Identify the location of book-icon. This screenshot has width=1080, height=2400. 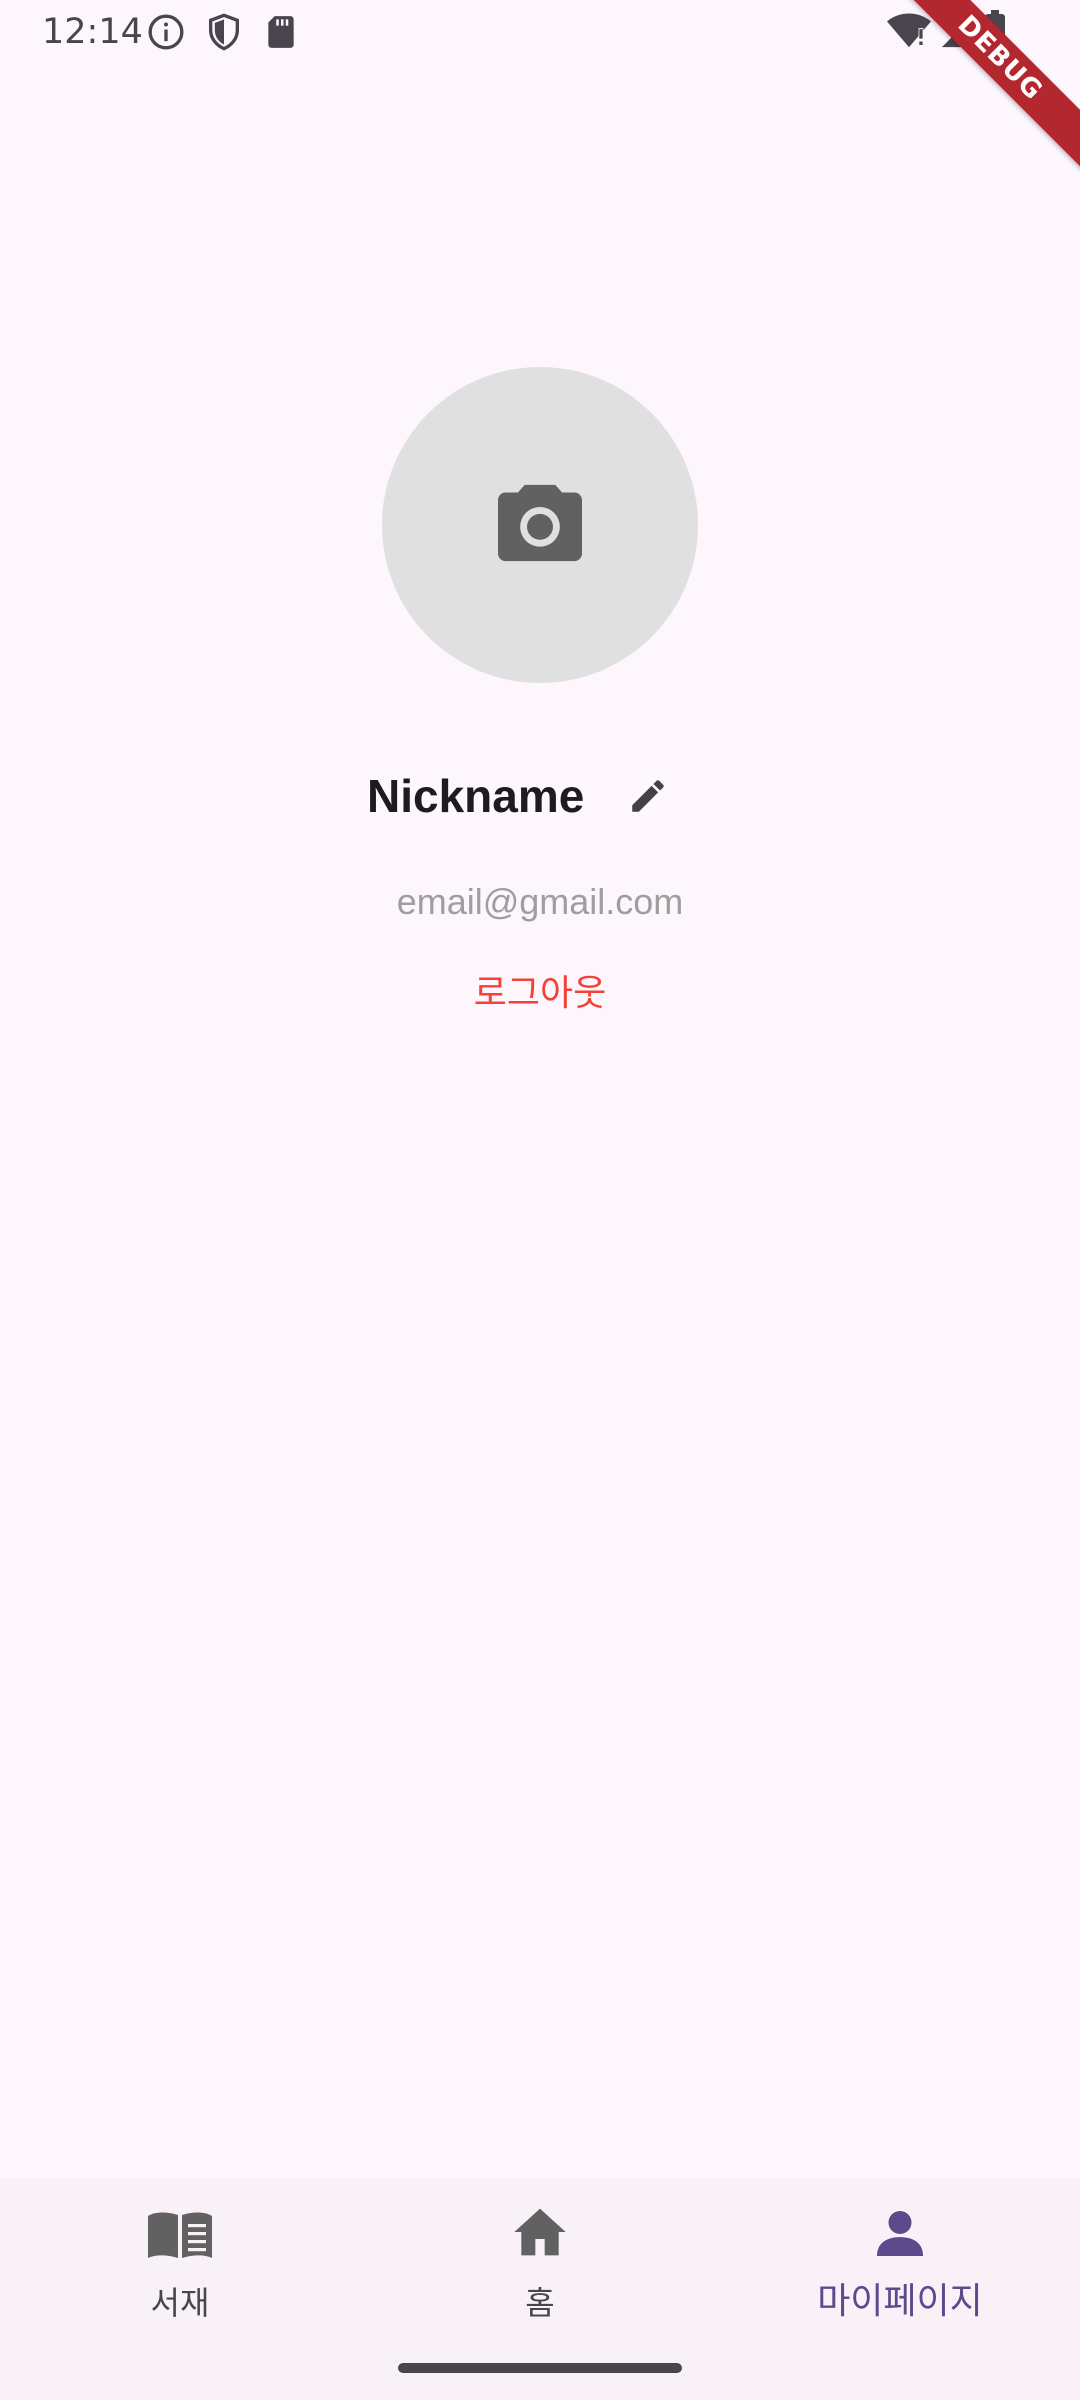
(180, 2237).